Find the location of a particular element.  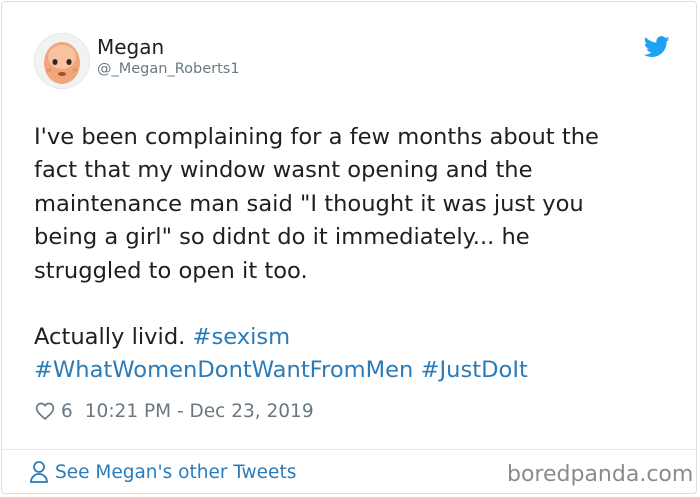

hashtag-link: #JustDoIt is located at coordinates (474, 370).